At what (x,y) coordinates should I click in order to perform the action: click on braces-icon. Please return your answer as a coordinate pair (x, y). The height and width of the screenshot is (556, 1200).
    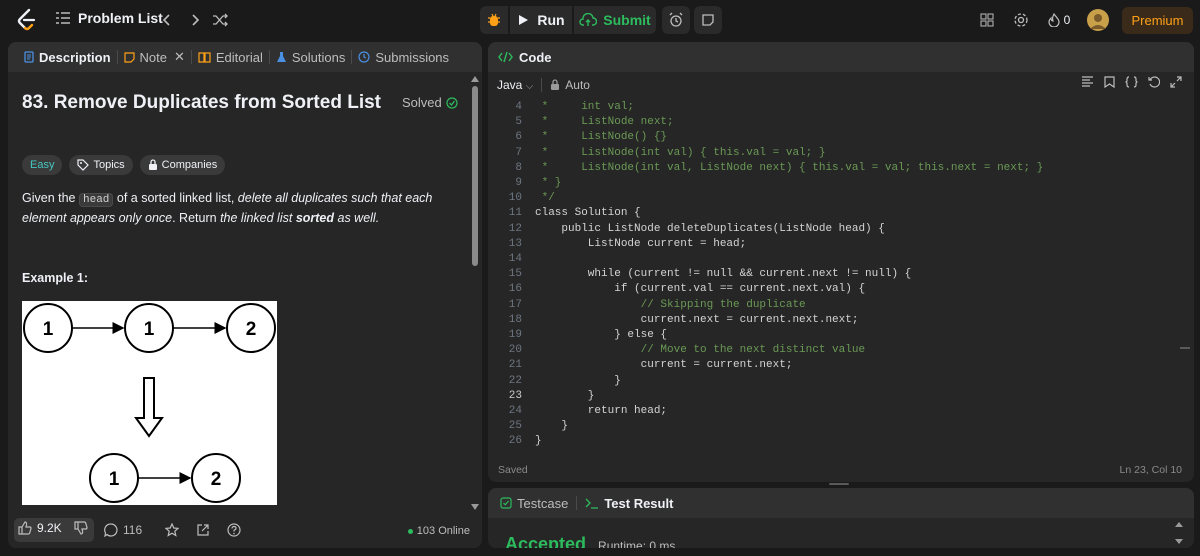
    Looking at the image, I should click on (1131, 82).